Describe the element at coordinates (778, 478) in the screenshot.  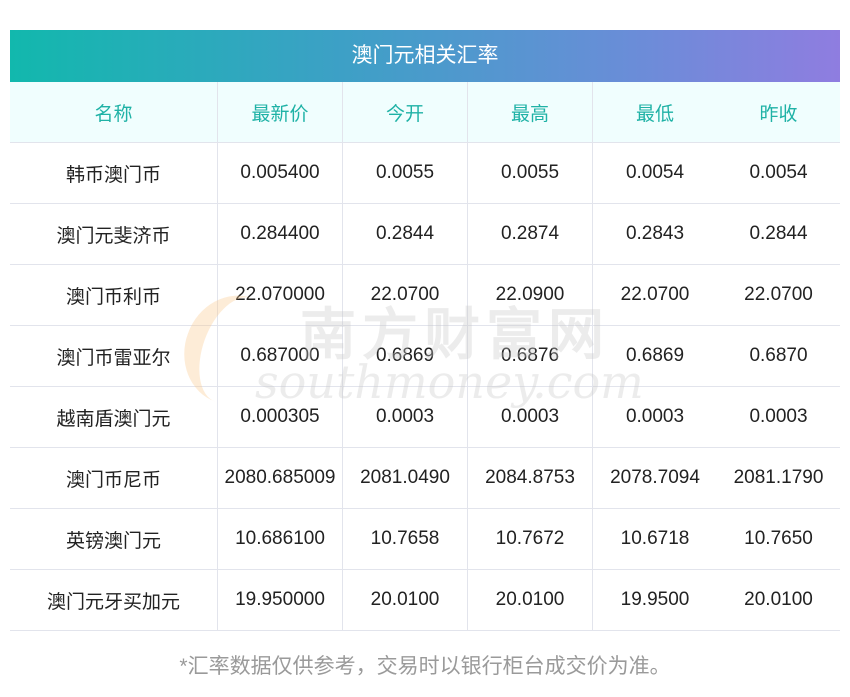
I see `cell-prev-close: 2081.1790` at that location.